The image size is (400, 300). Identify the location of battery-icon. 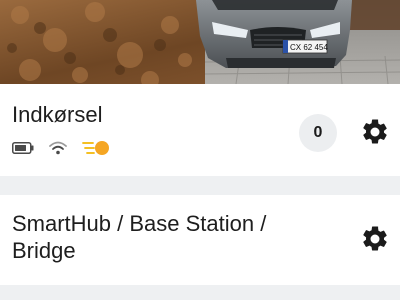
(23, 148).